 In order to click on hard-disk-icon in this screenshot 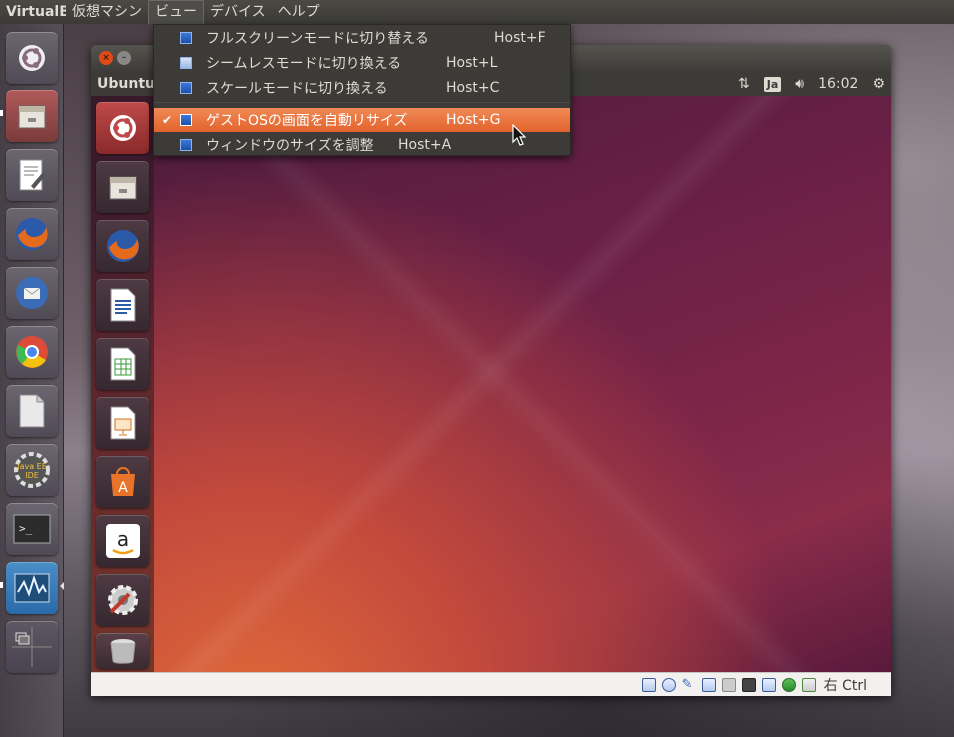, I will do `click(648, 684)`.